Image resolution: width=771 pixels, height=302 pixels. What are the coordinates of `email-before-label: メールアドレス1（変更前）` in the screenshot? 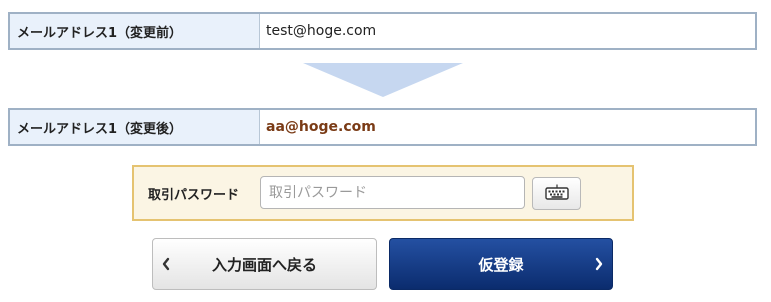 It's located at (135, 31).